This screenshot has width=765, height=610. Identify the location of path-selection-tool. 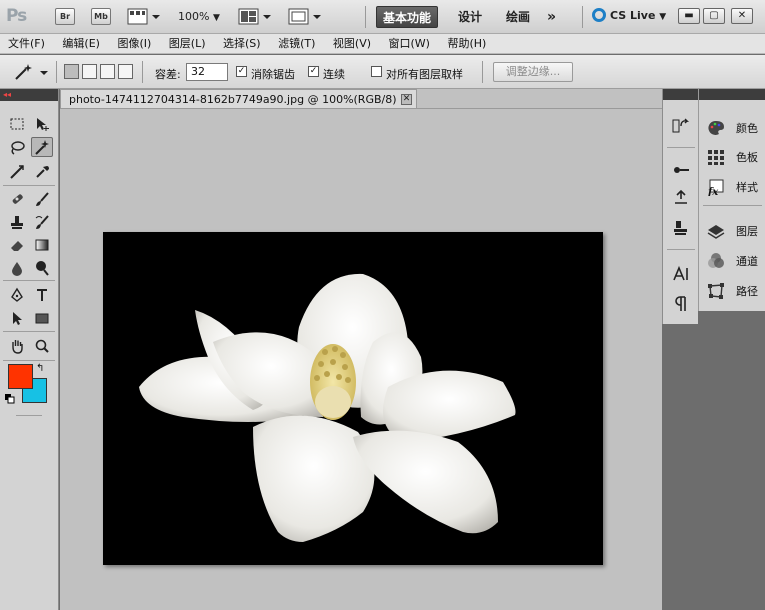
(17, 318).